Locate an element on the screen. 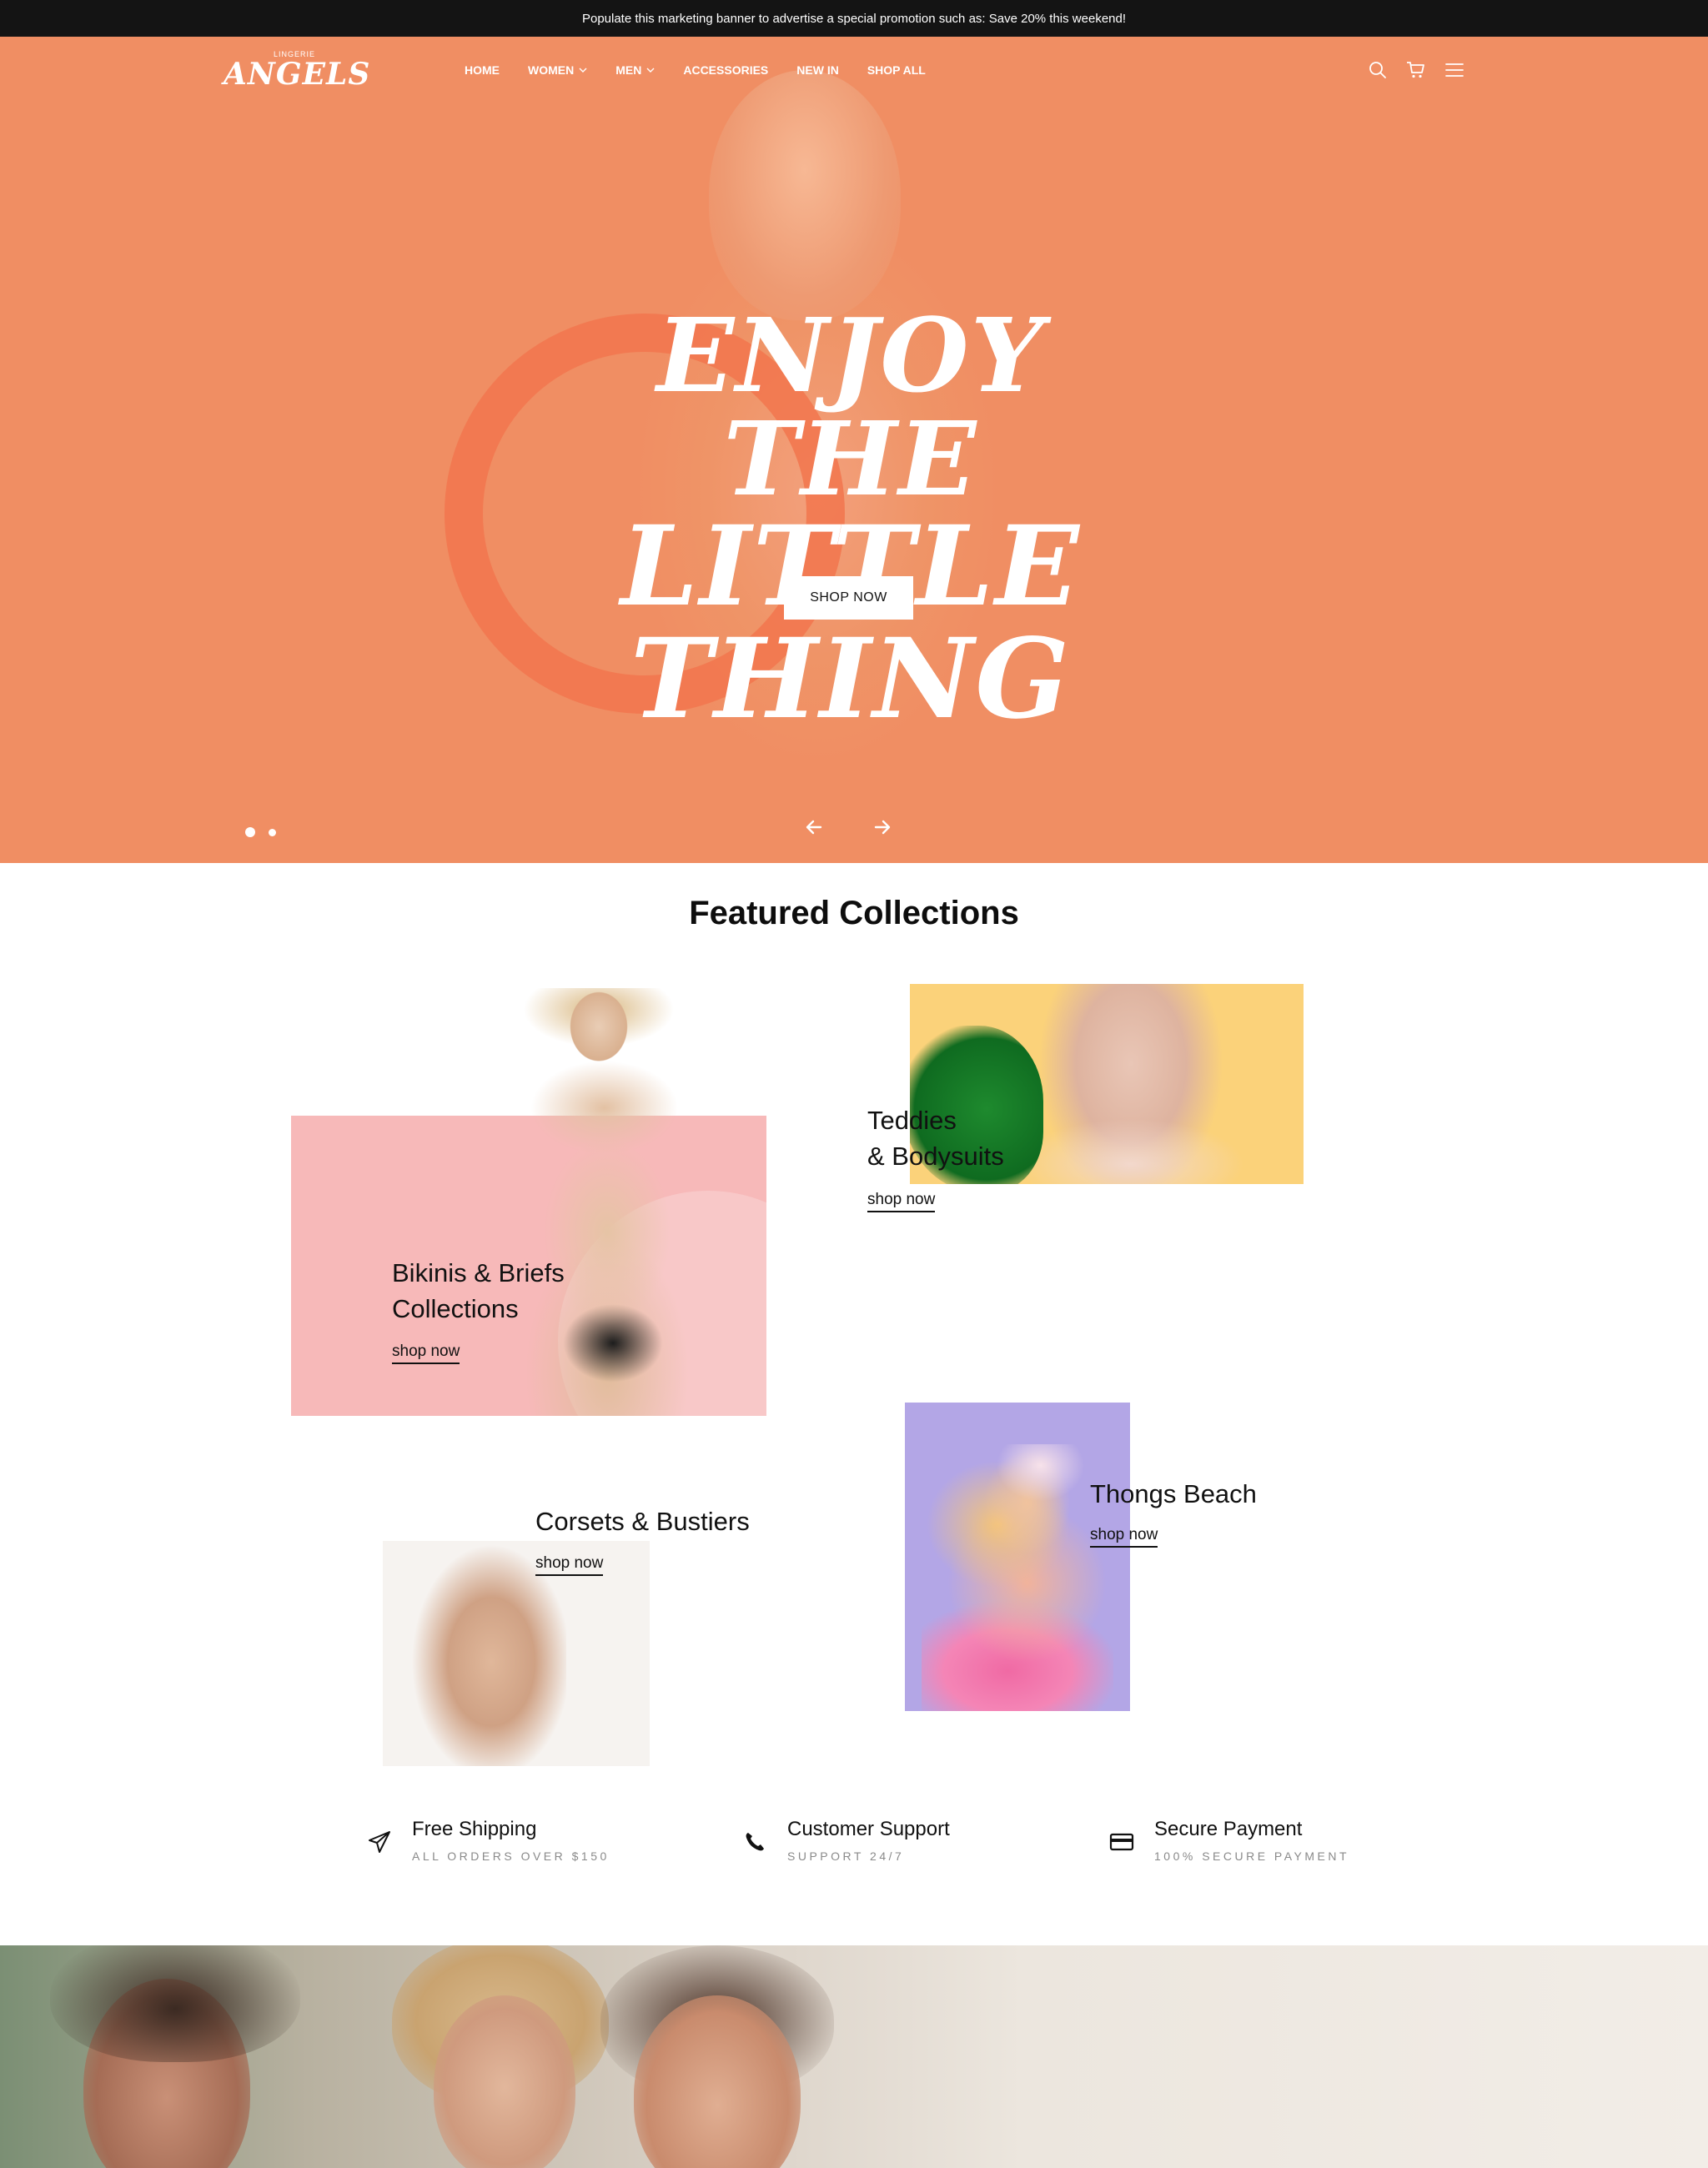 Image resolution: width=1708 pixels, height=2168 pixels. feature-title: Customer Support is located at coordinates (869, 1829).